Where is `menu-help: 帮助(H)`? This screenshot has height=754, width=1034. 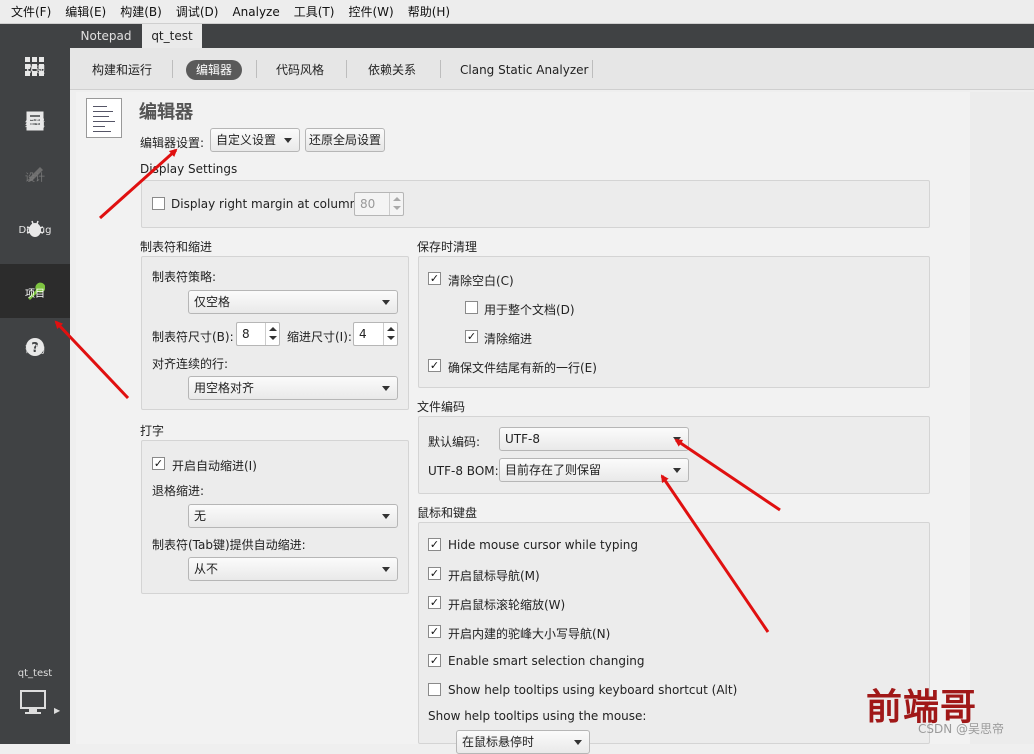
menu-help: 帮助(H) is located at coordinates (429, 12).